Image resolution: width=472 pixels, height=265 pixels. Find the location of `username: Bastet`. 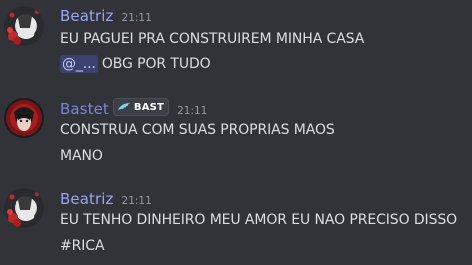

username: Bastet is located at coordinates (84, 109).